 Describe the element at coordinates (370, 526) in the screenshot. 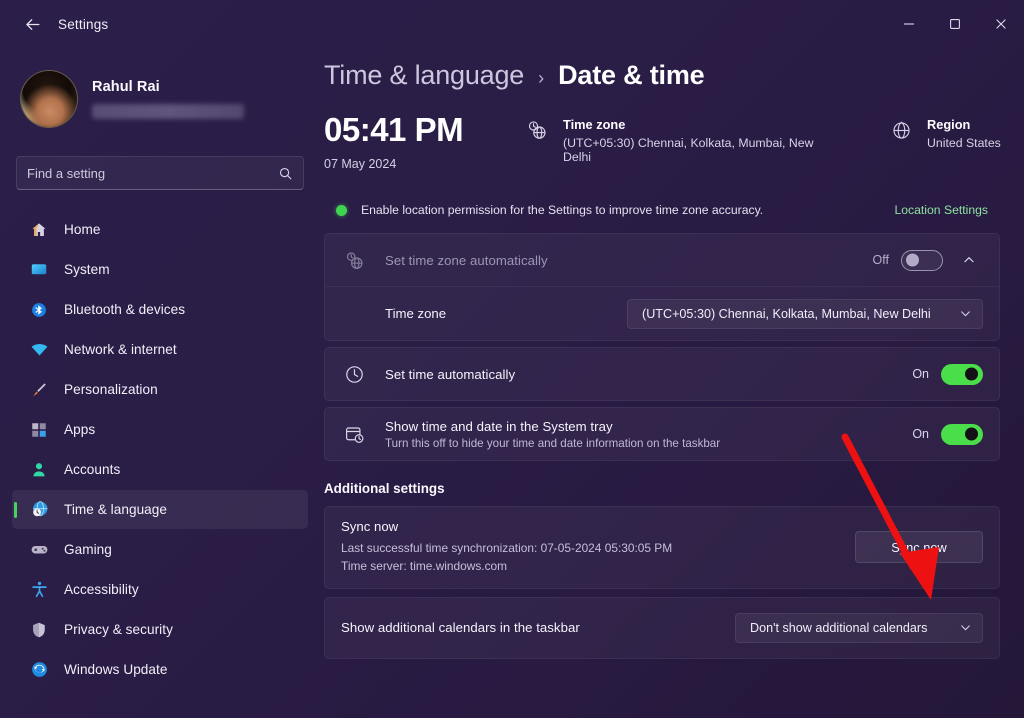

I see `sync-now-title: Sync now` at that location.